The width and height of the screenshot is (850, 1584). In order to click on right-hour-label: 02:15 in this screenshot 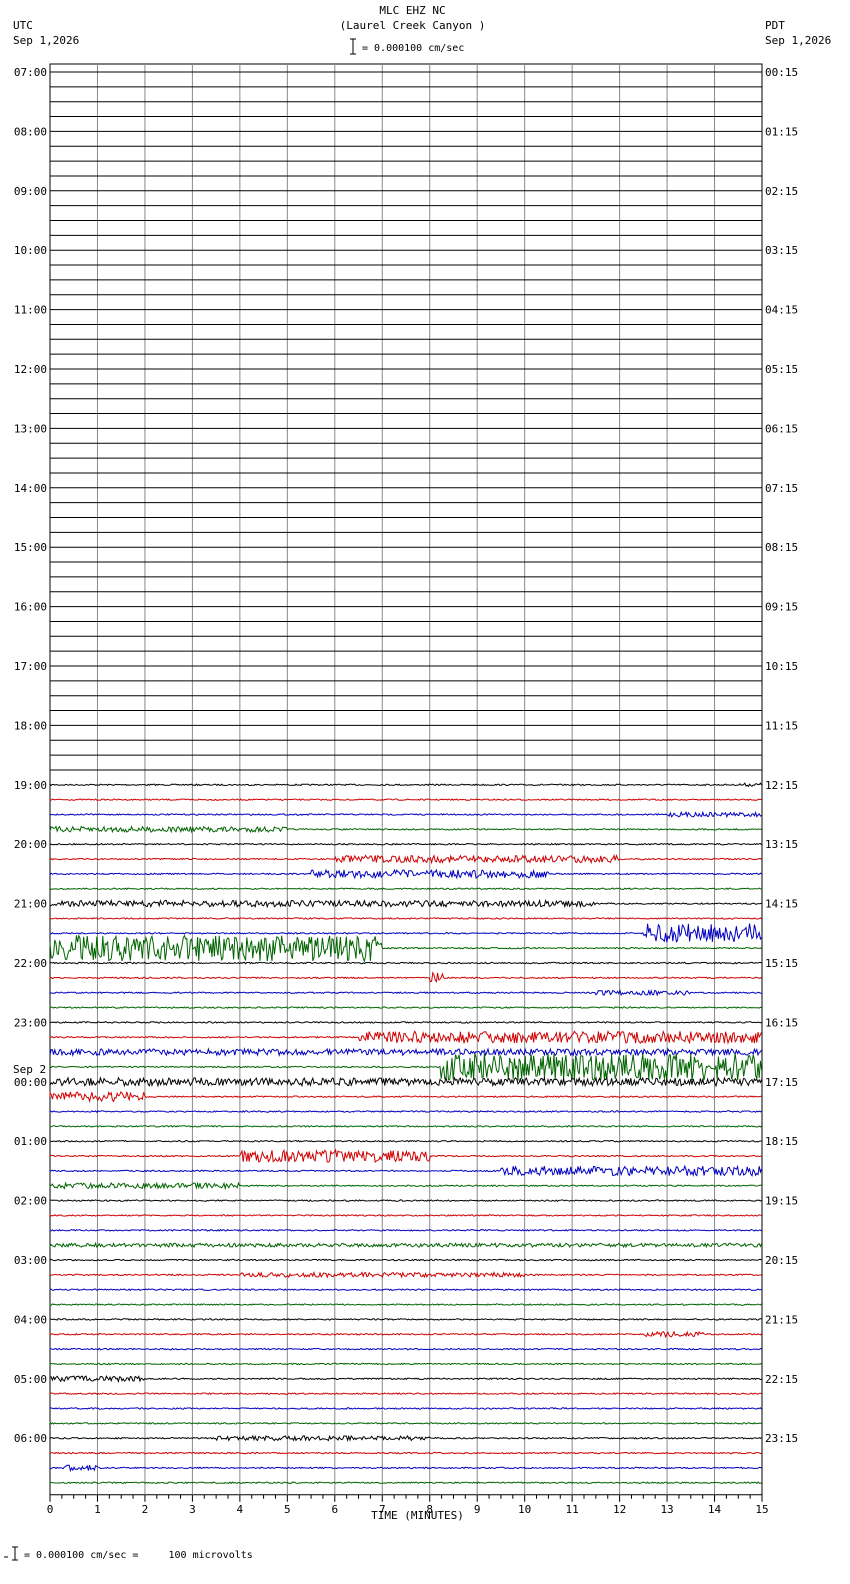, I will do `click(781, 191)`.